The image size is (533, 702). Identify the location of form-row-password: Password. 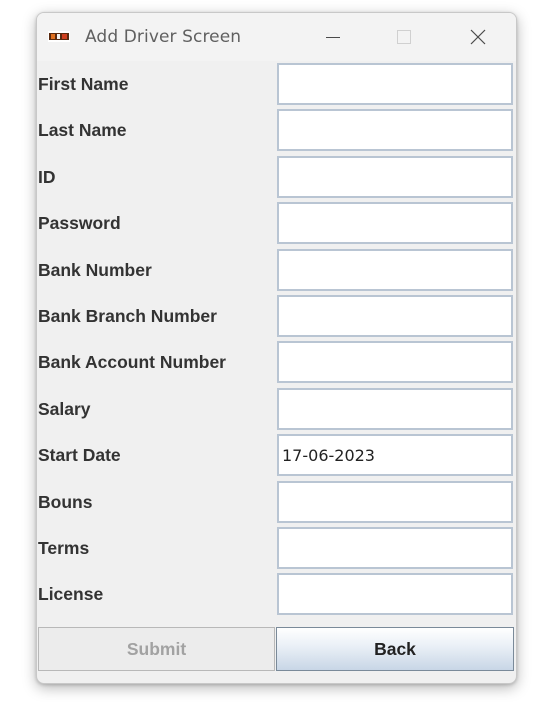
(276, 223).